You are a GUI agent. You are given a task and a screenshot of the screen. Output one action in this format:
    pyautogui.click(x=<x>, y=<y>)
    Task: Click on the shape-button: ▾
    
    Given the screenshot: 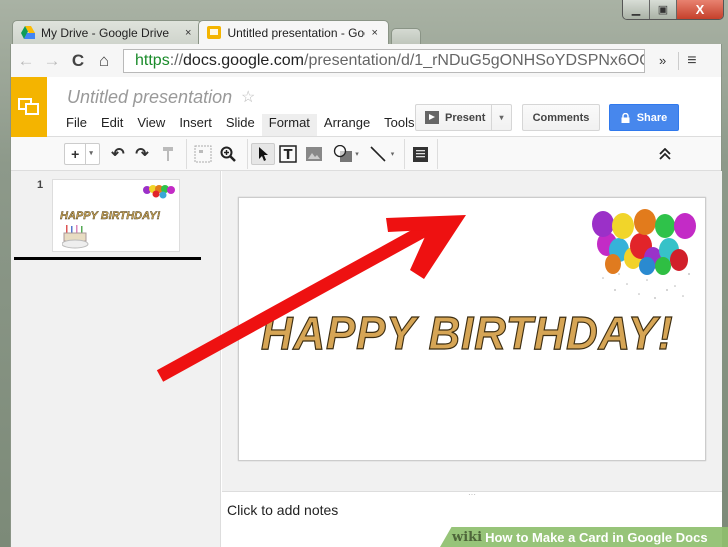 What is the action you would take?
    pyautogui.click(x=346, y=154)
    